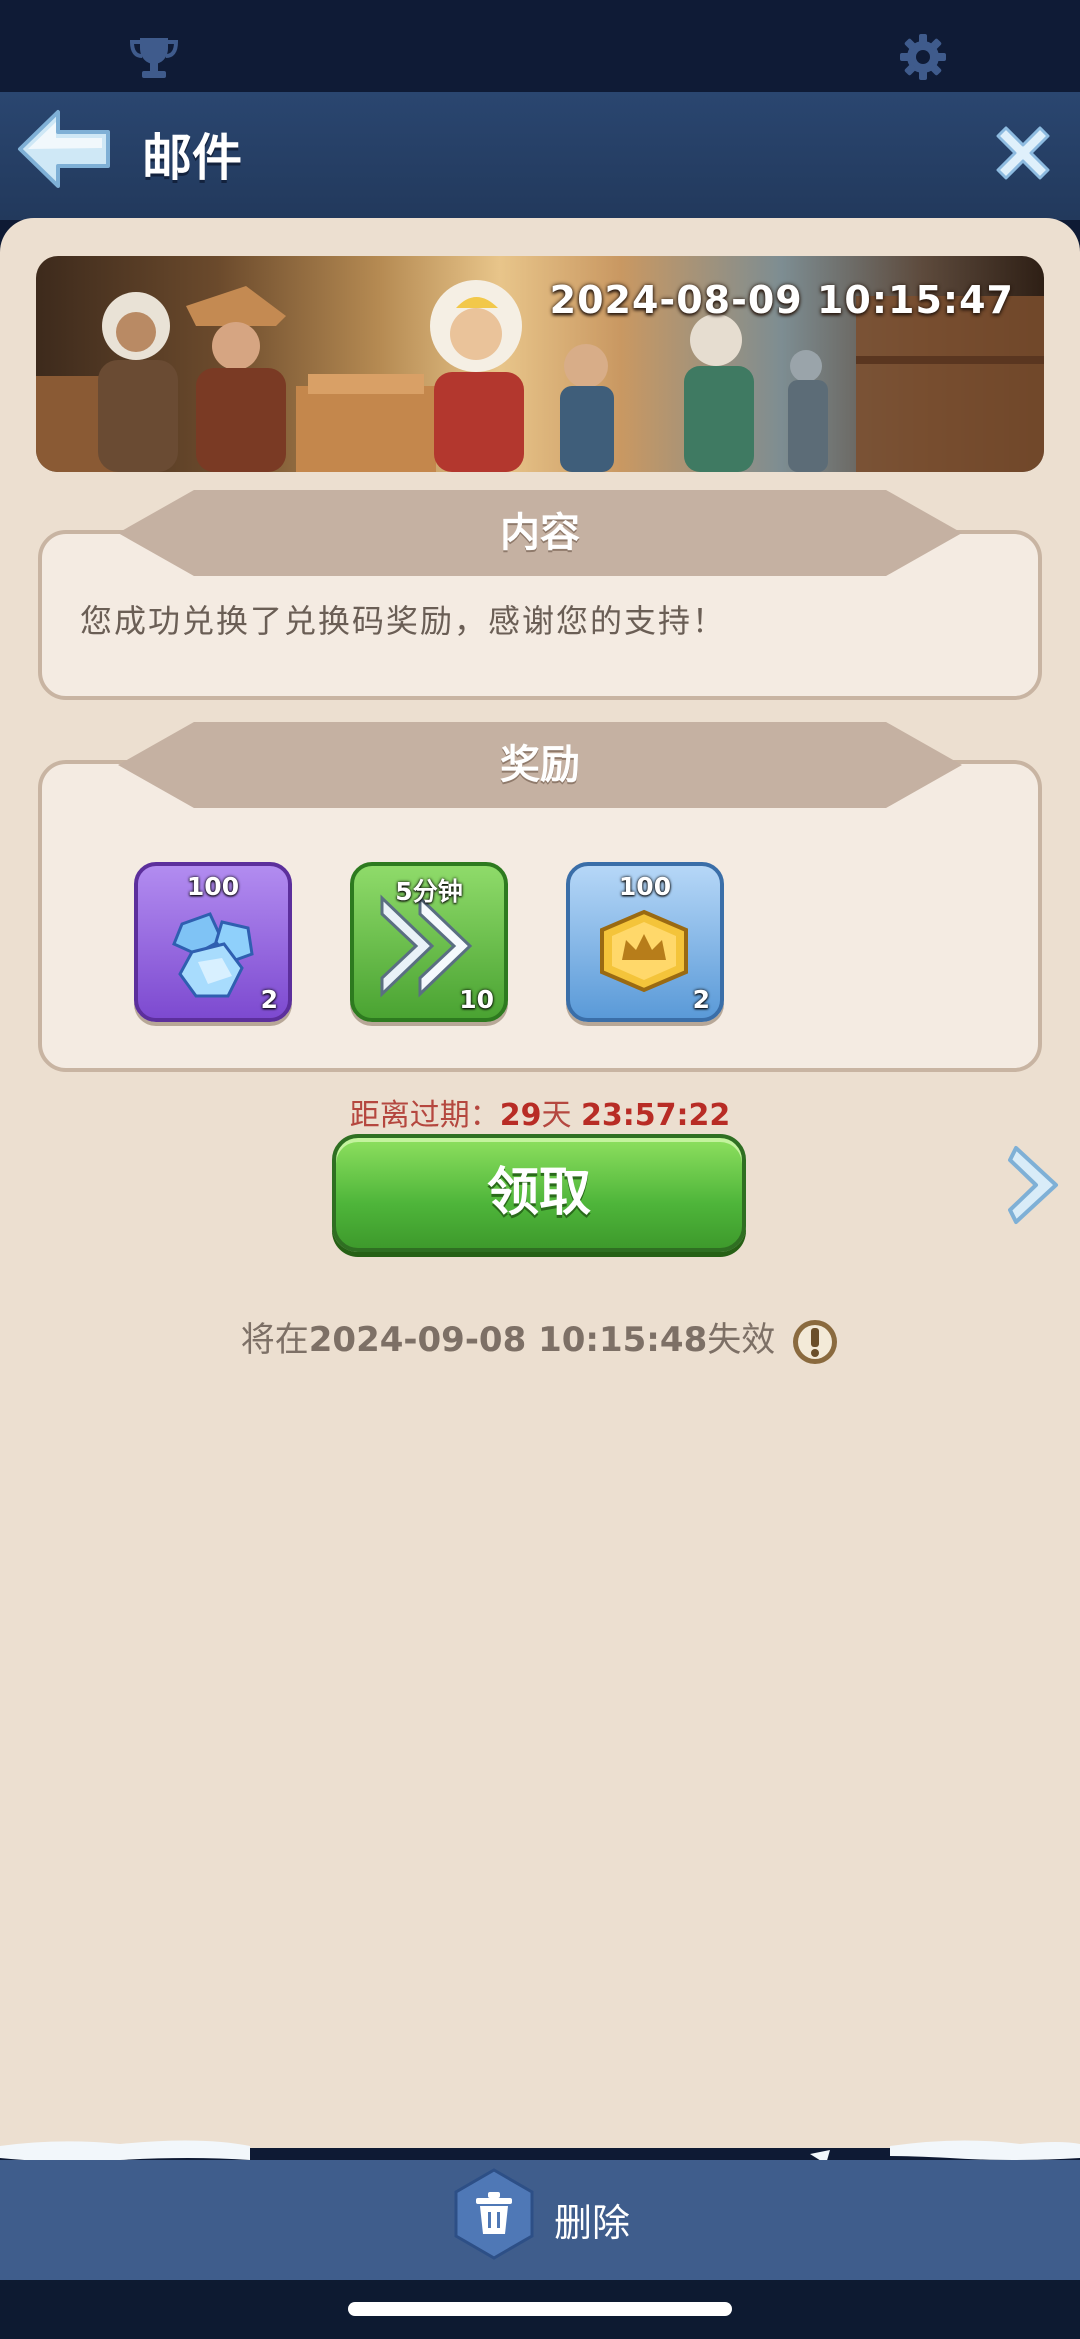  What do you see at coordinates (403, 621) in the screenshot?
I see `mail-body-text: 您成功兑换了兑换码奖励，感谢您的支持！` at bounding box center [403, 621].